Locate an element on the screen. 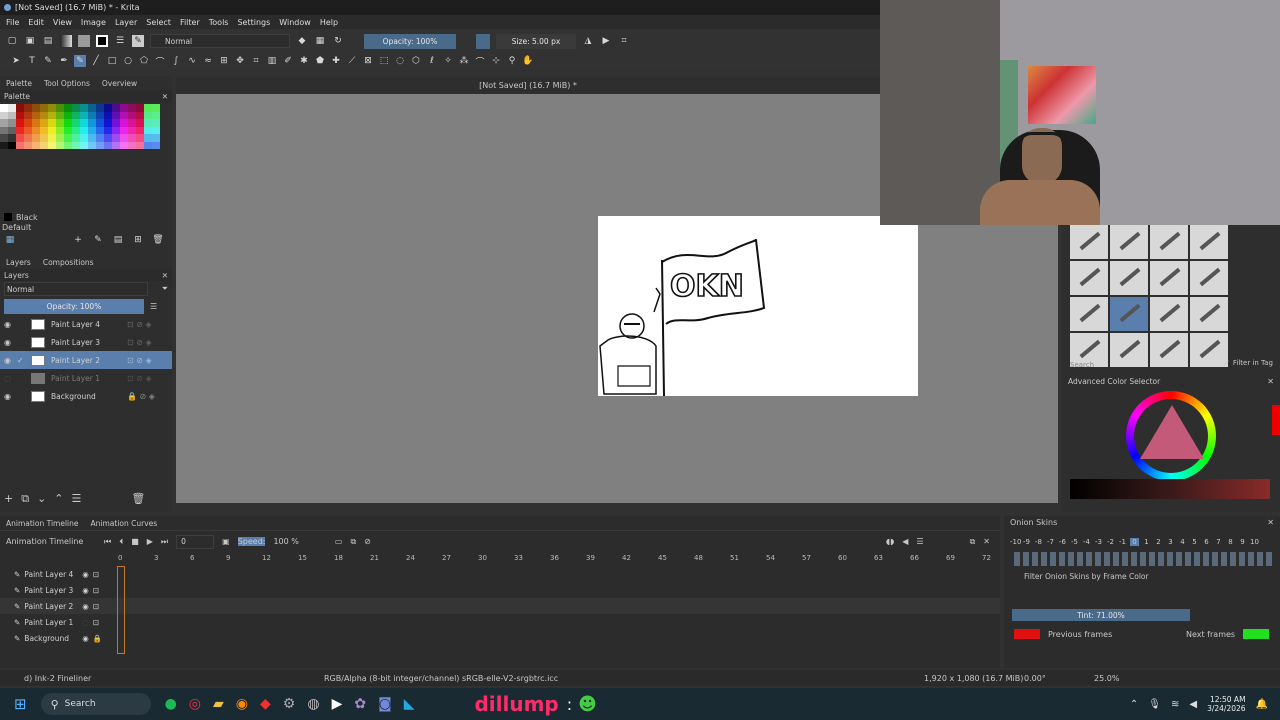  canvas-tab: [Not Saved] (16.7 MiB) * is located at coordinates (528, 85).